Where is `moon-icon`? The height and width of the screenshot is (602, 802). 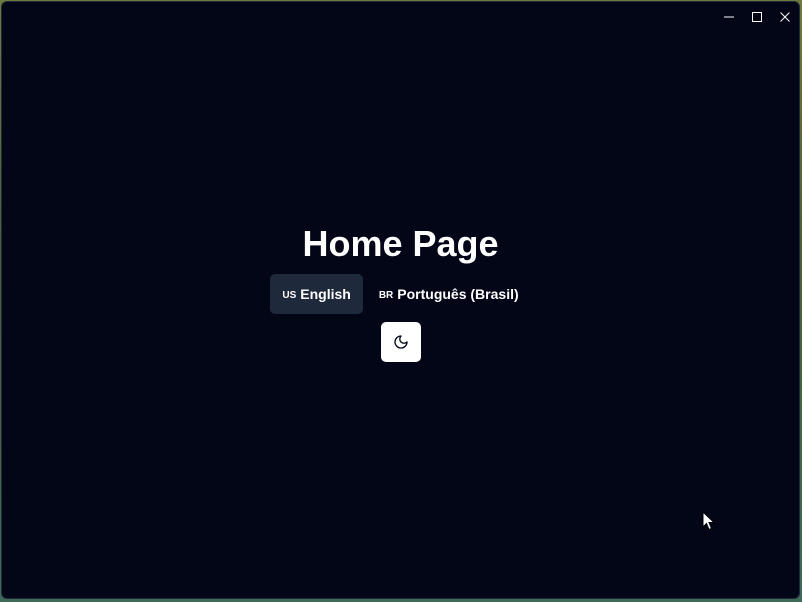
moon-icon is located at coordinates (400, 342).